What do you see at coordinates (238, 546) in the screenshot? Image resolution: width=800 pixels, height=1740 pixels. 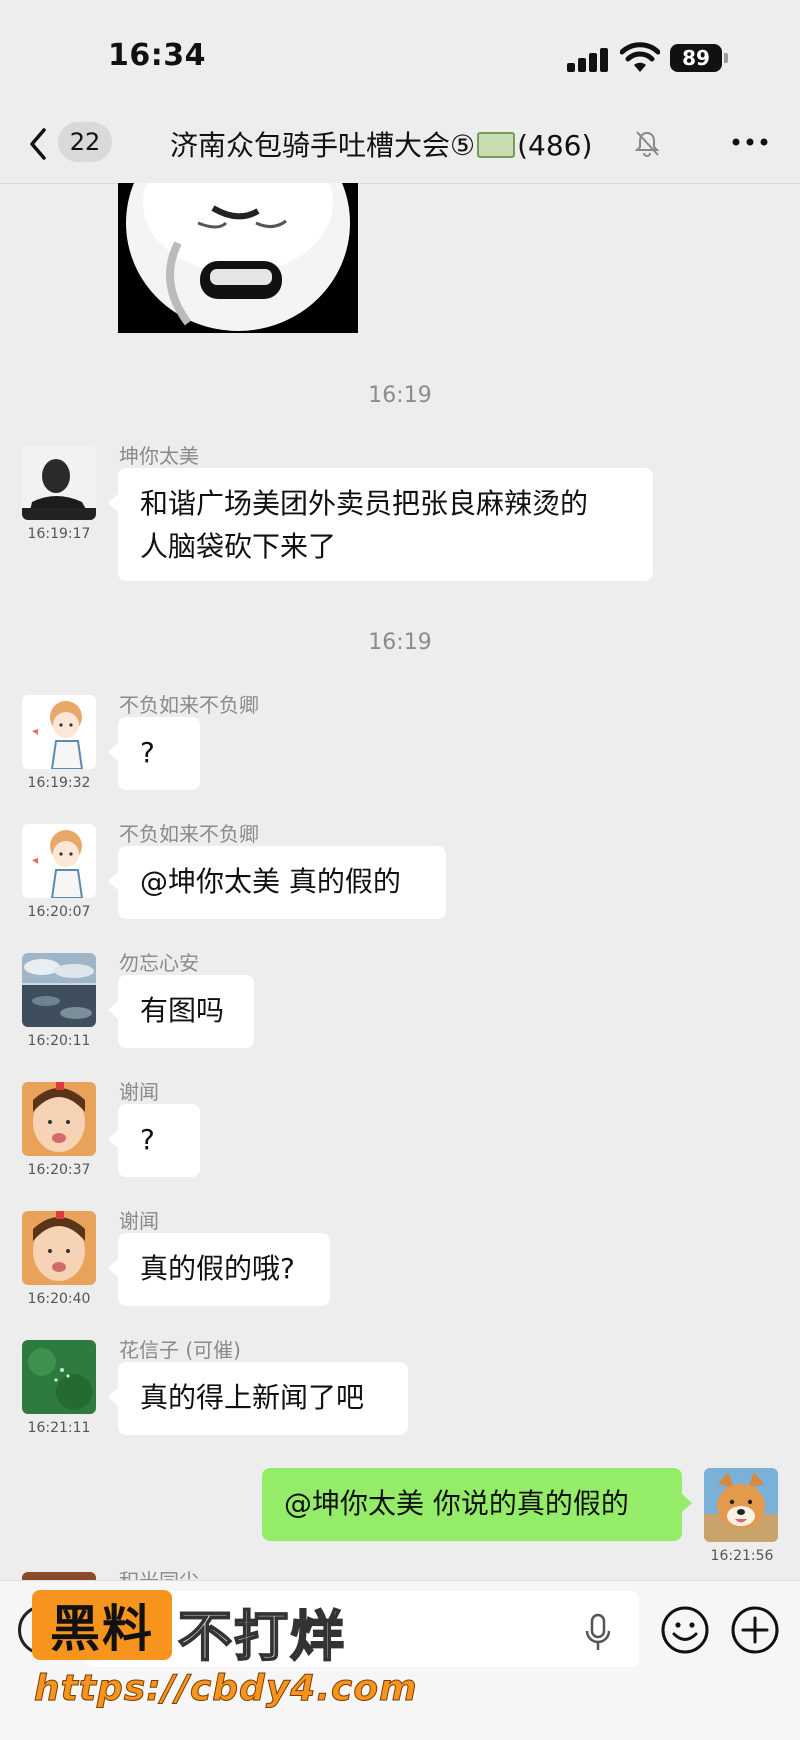 I see `message-text-line: 人脑袋砍下来了` at bounding box center [238, 546].